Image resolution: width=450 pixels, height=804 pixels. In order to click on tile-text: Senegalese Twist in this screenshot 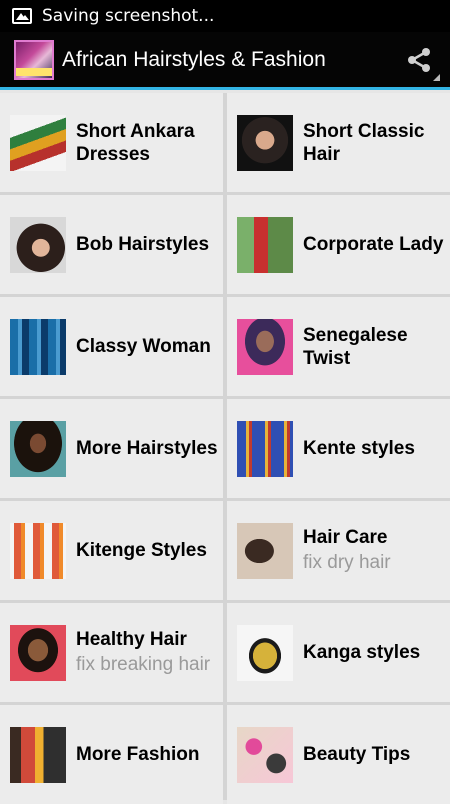, I will do `click(376, 347)`.